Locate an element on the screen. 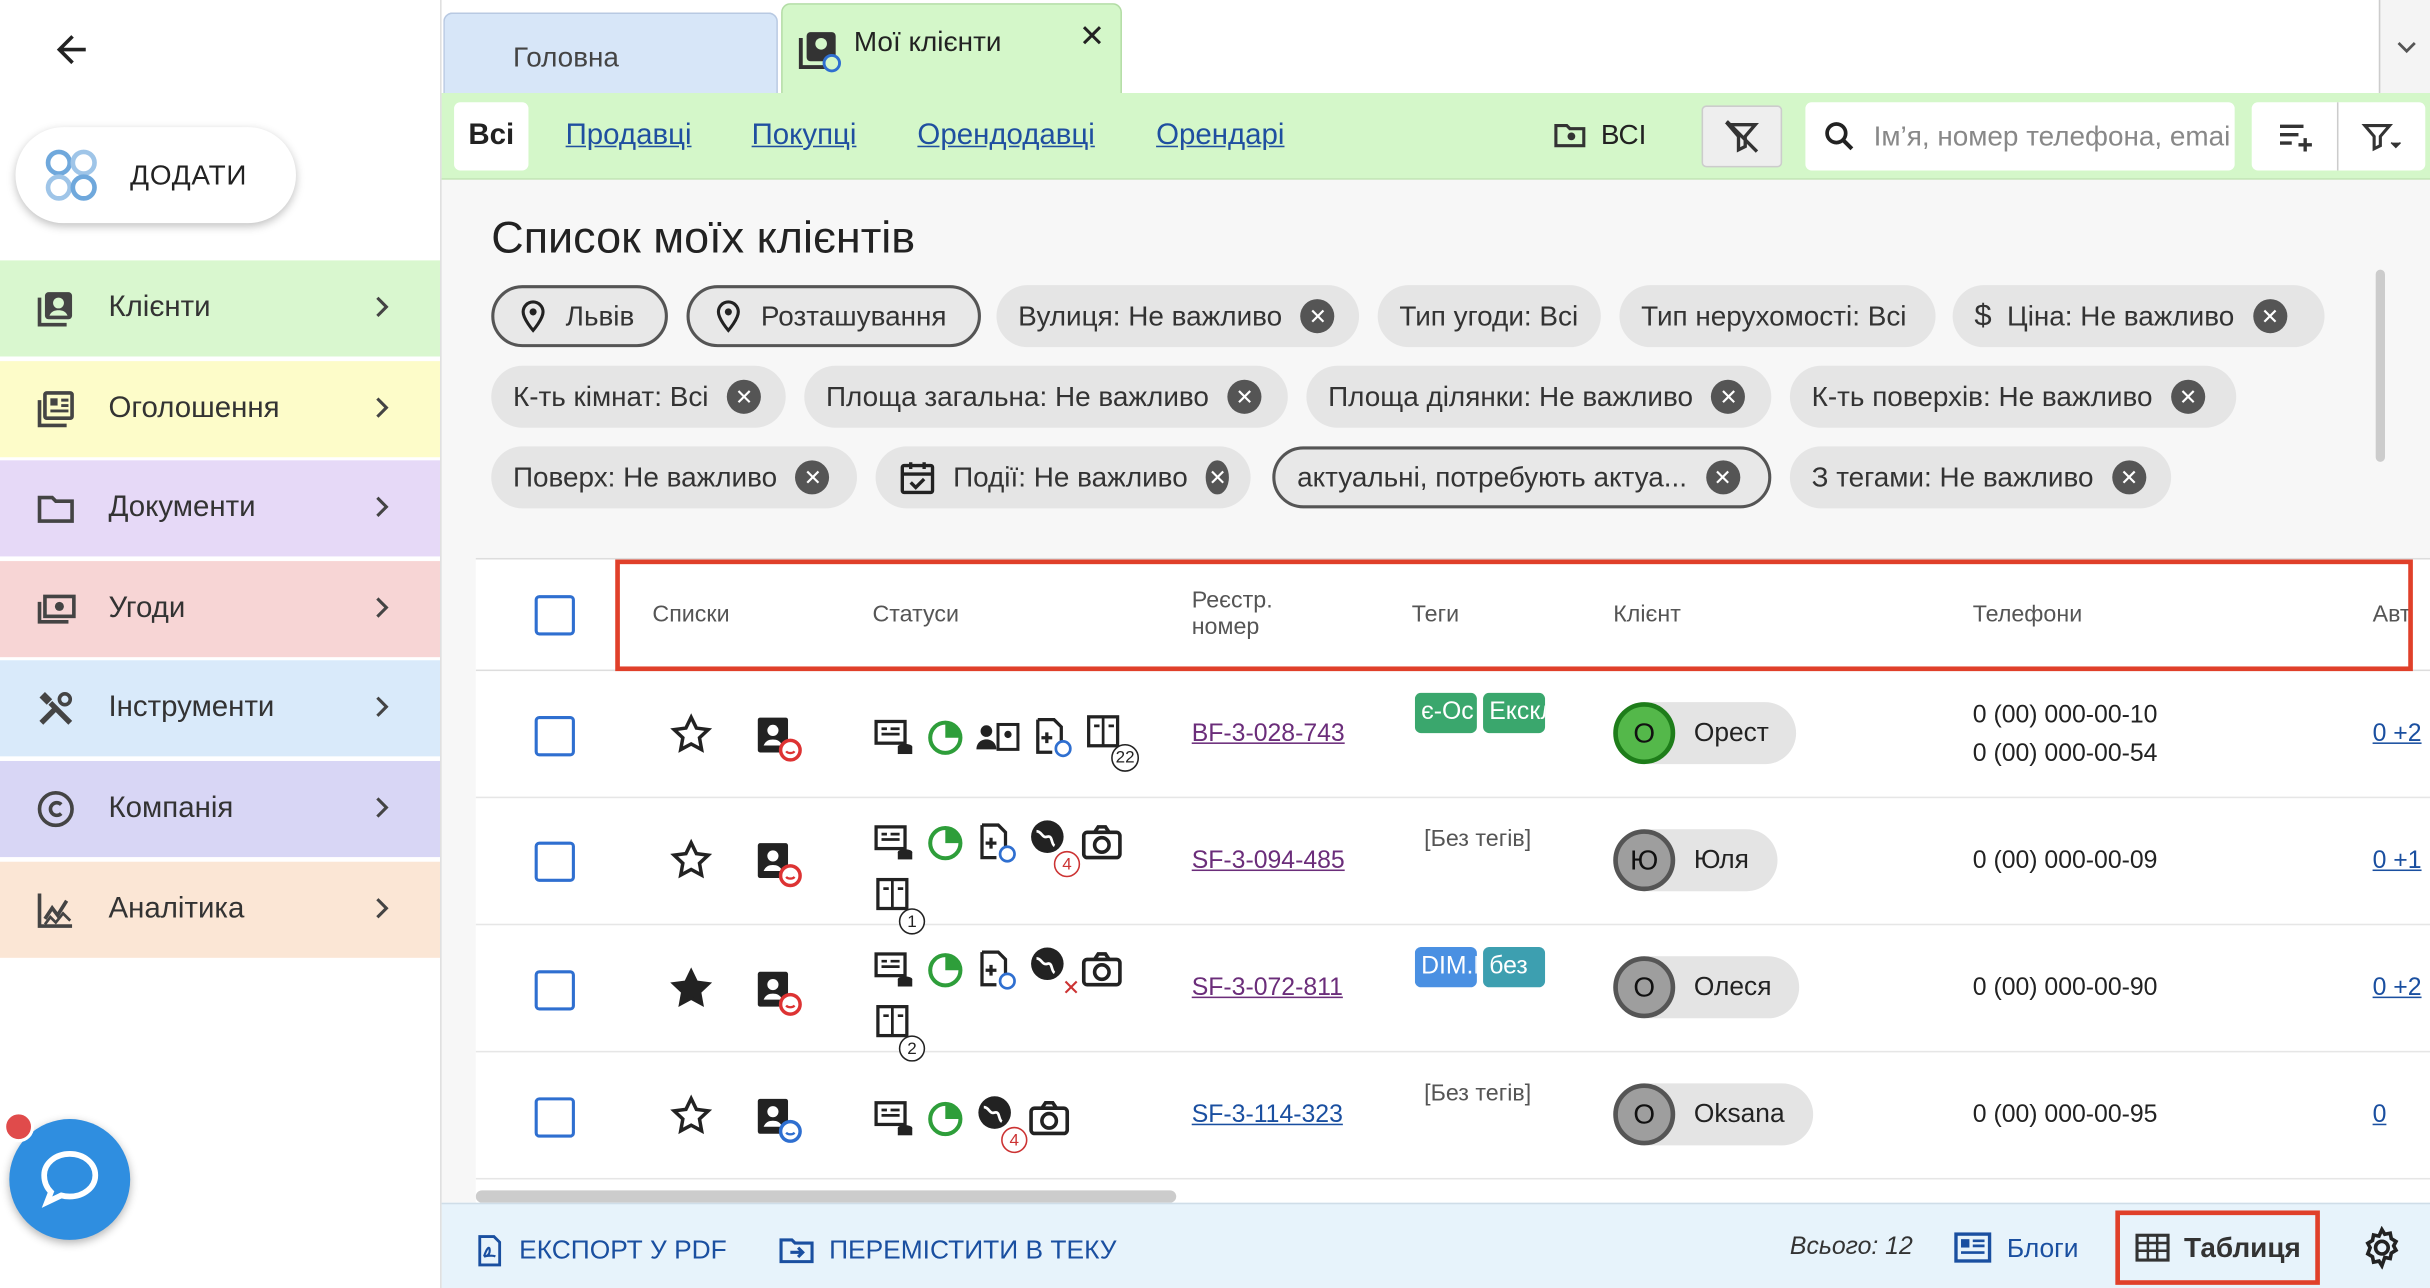 The width and height of the screenshot is (2430, 1288). gear-icon is located at coordinates (2381, 1247).